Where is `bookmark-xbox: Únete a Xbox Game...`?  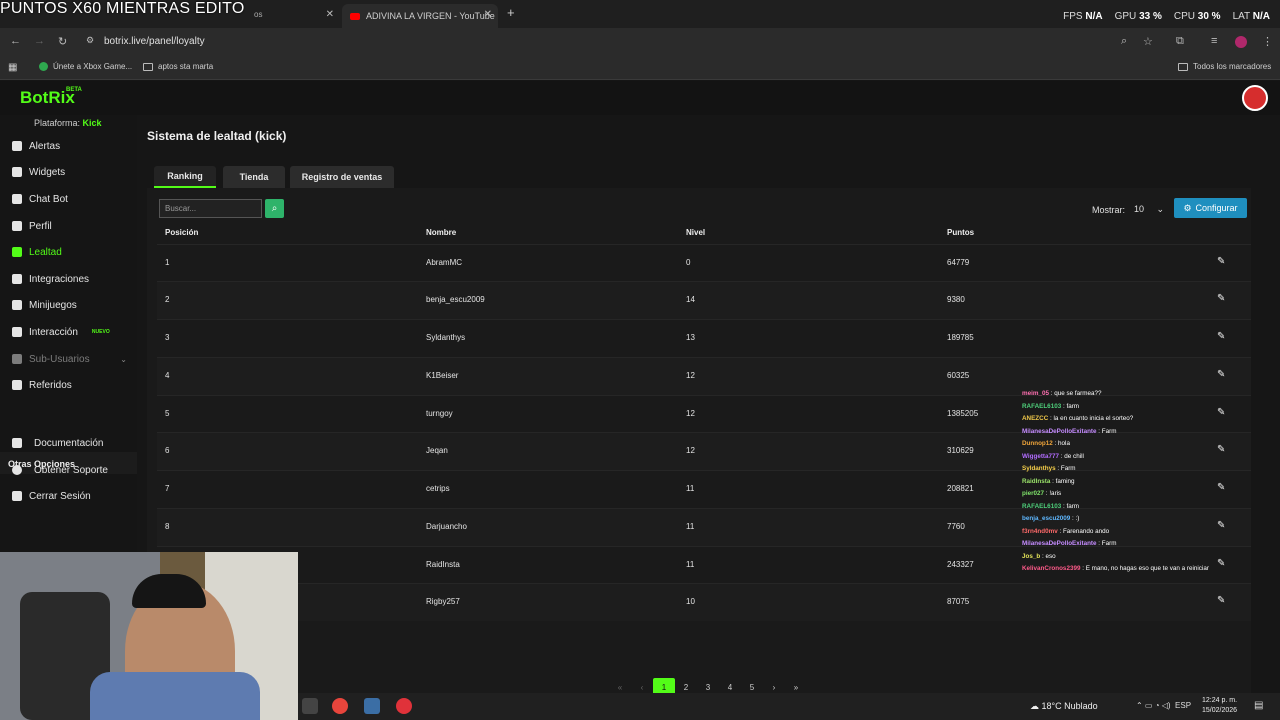
bookmark-xbox: Únete a Xbox Game... is located at coordinates (85, 66).